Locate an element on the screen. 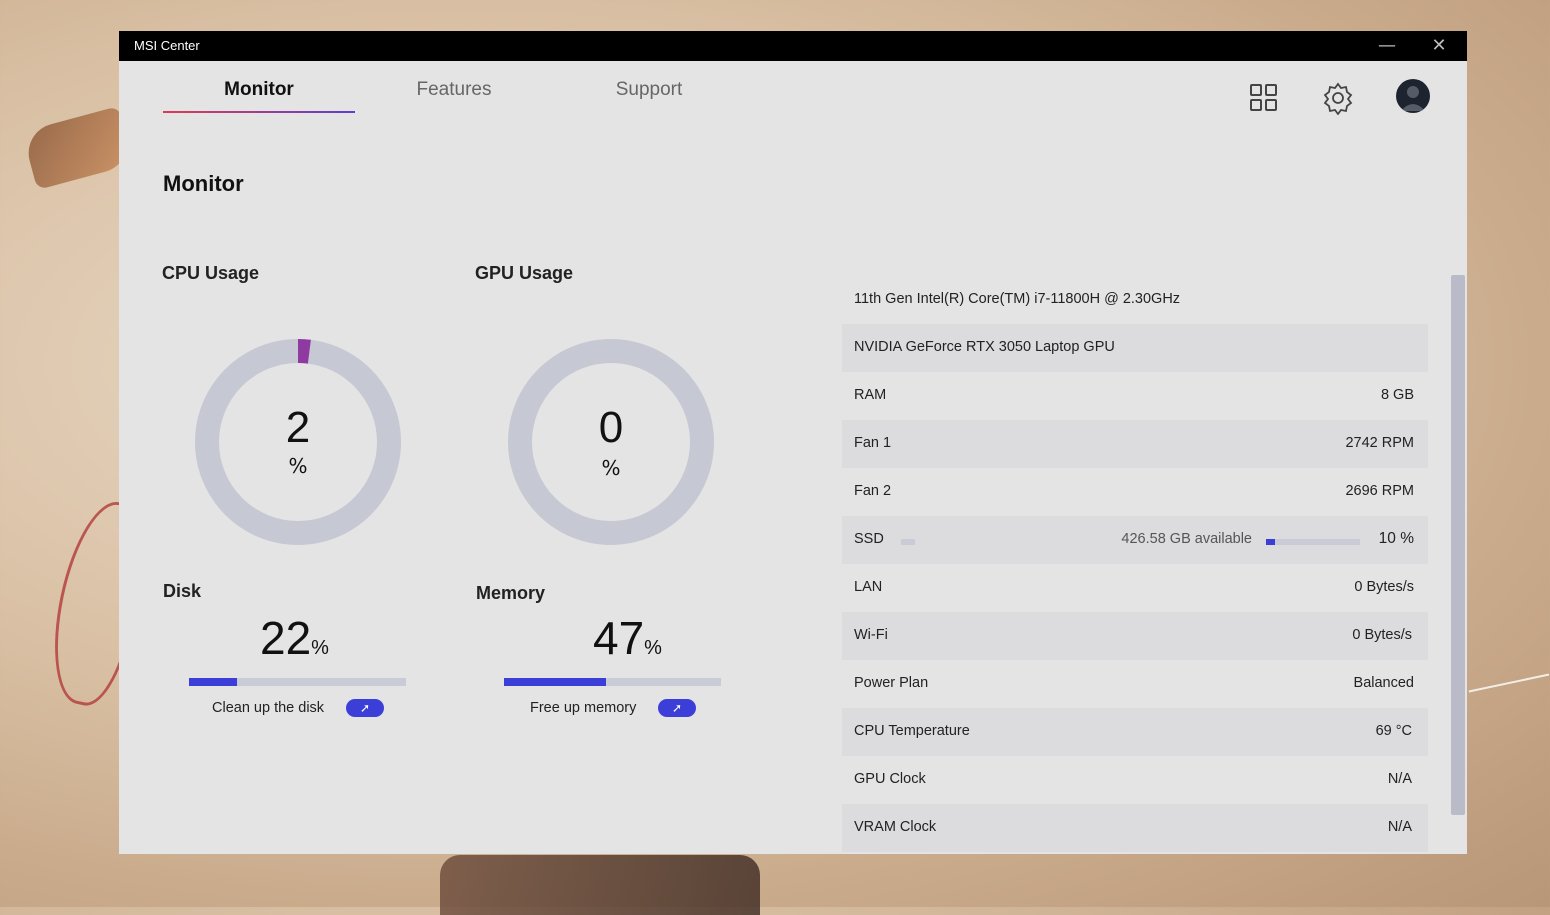  grid-icon is located at coordinates (1264, 98).